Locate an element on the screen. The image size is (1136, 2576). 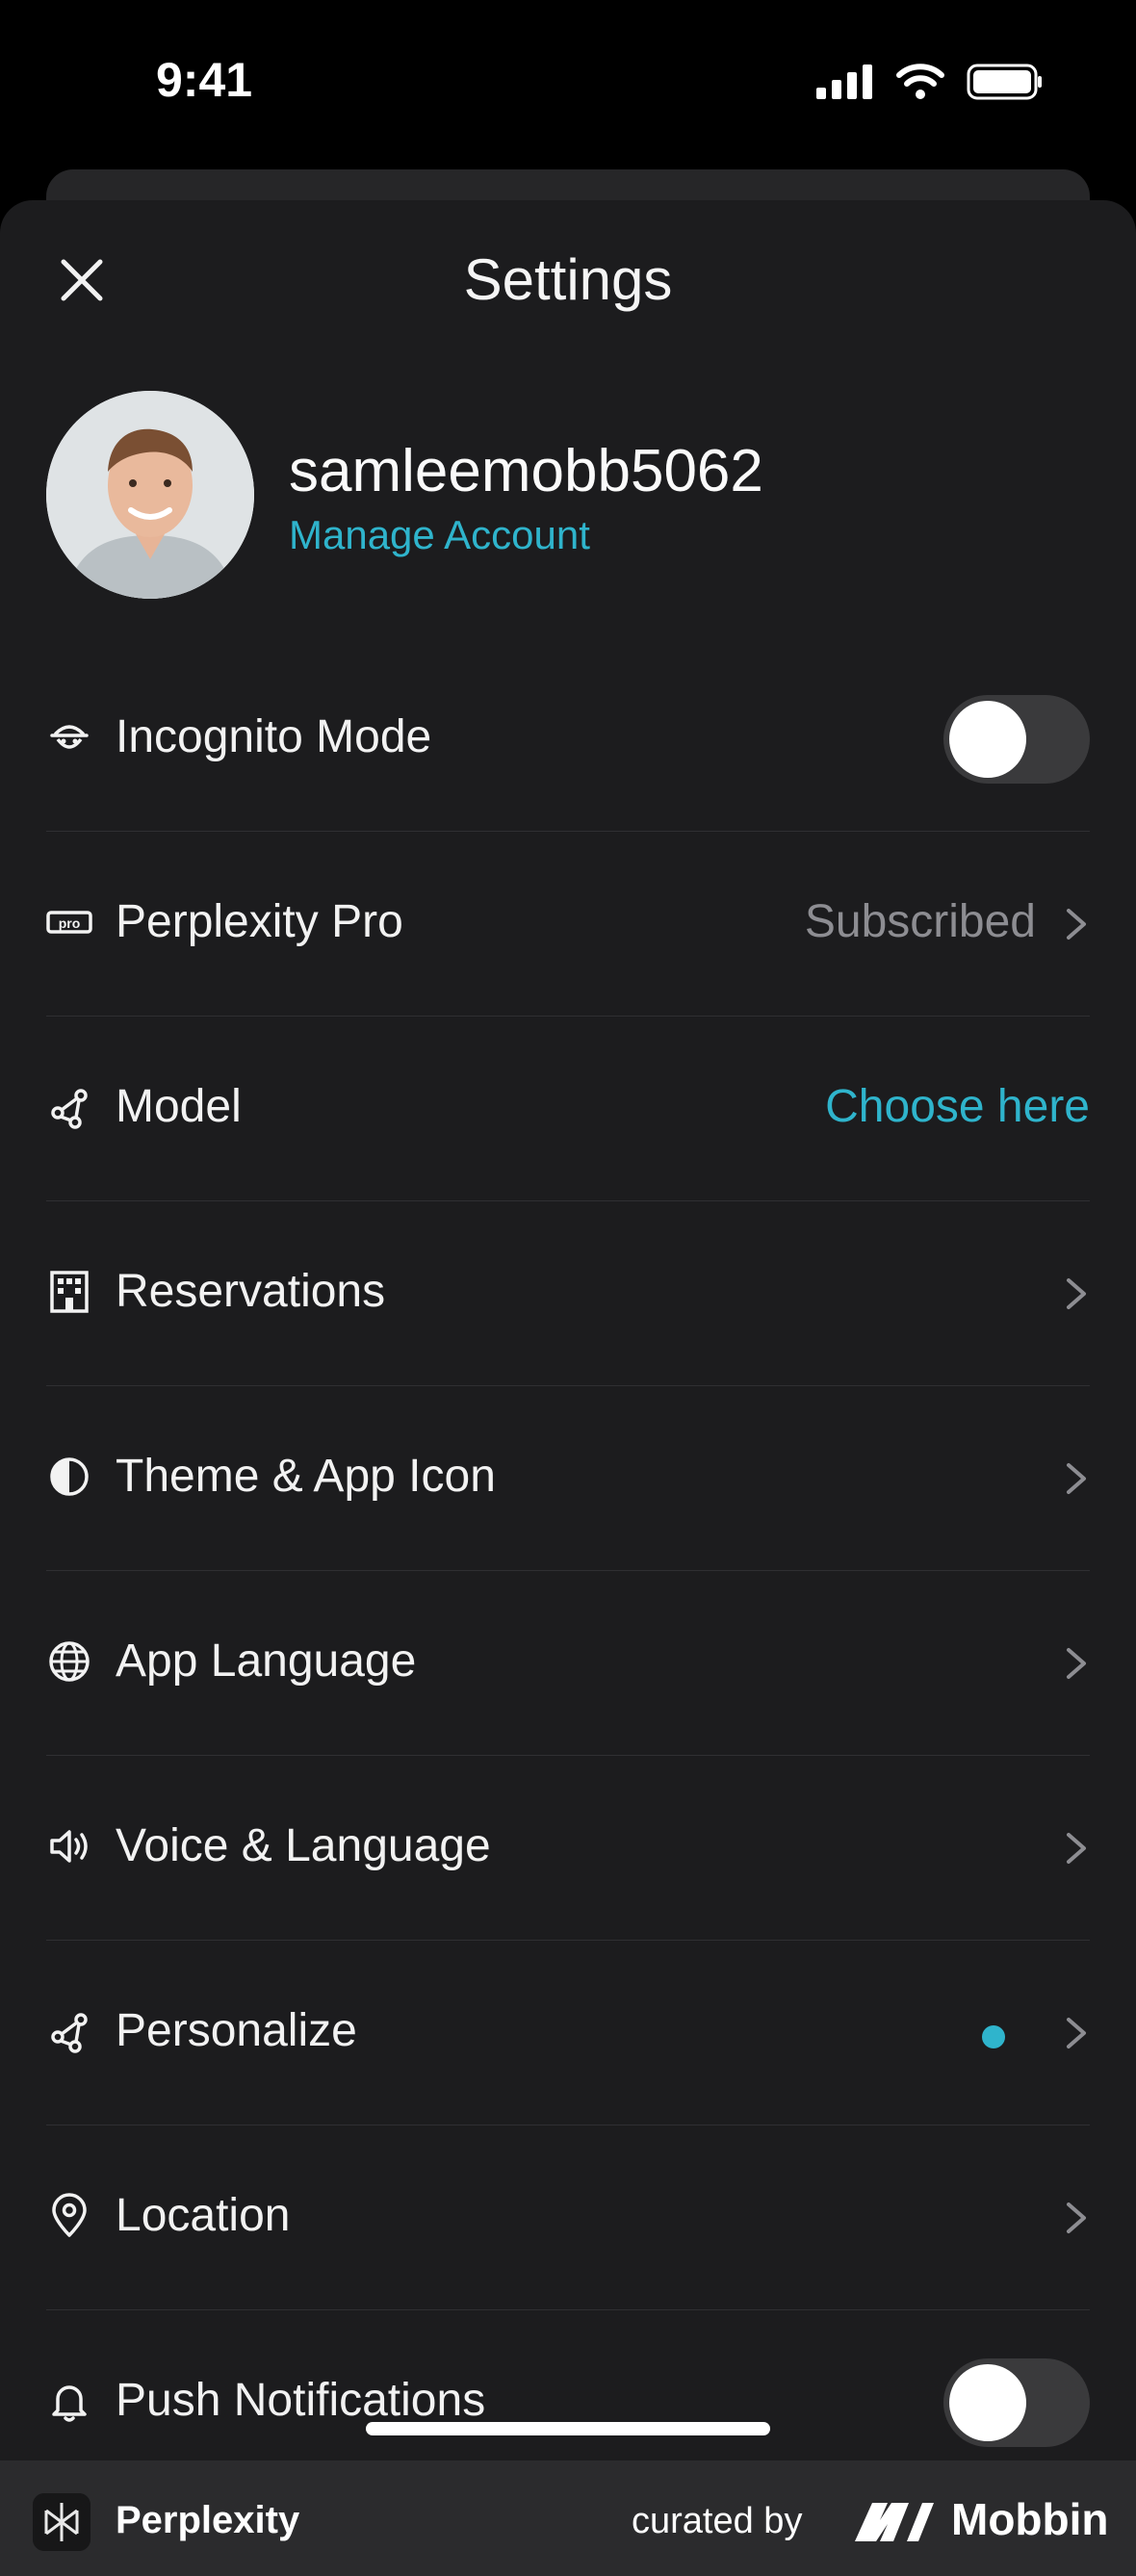
incognito-toggle is located at coordinates (1017, 740).